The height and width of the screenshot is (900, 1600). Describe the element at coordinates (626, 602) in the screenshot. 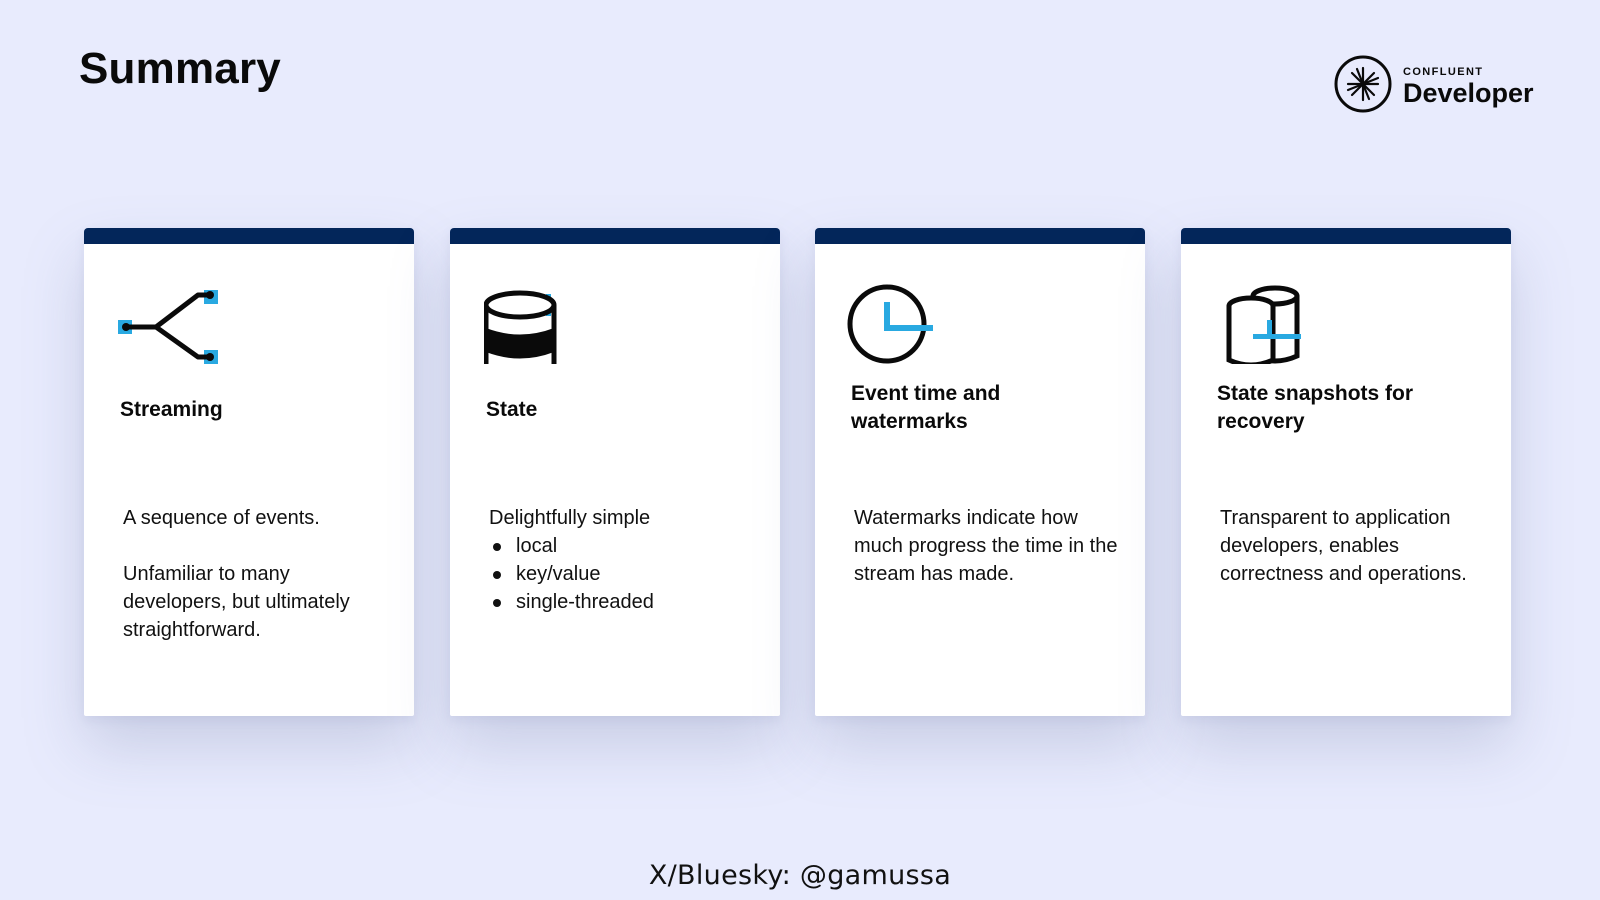

I see `list-item: single-threaded` at that location.